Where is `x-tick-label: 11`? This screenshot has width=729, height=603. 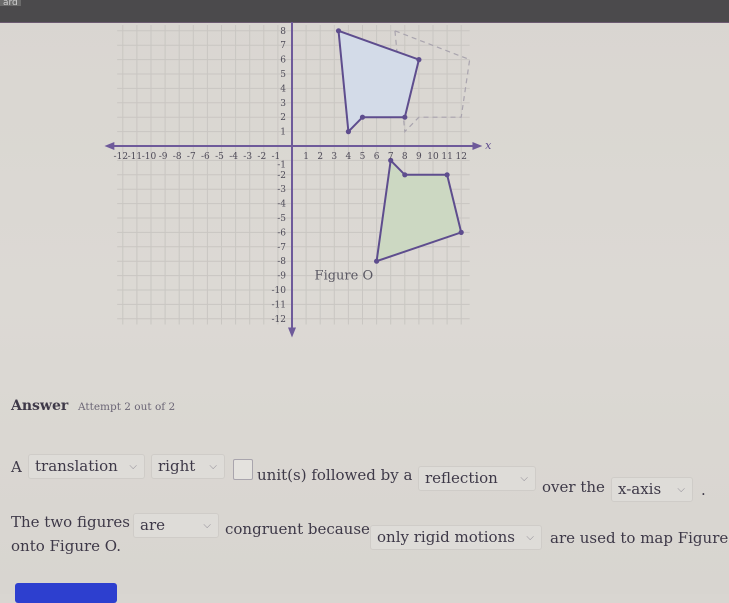 x-tick-label: 11 is located at coordinates (446, 157).